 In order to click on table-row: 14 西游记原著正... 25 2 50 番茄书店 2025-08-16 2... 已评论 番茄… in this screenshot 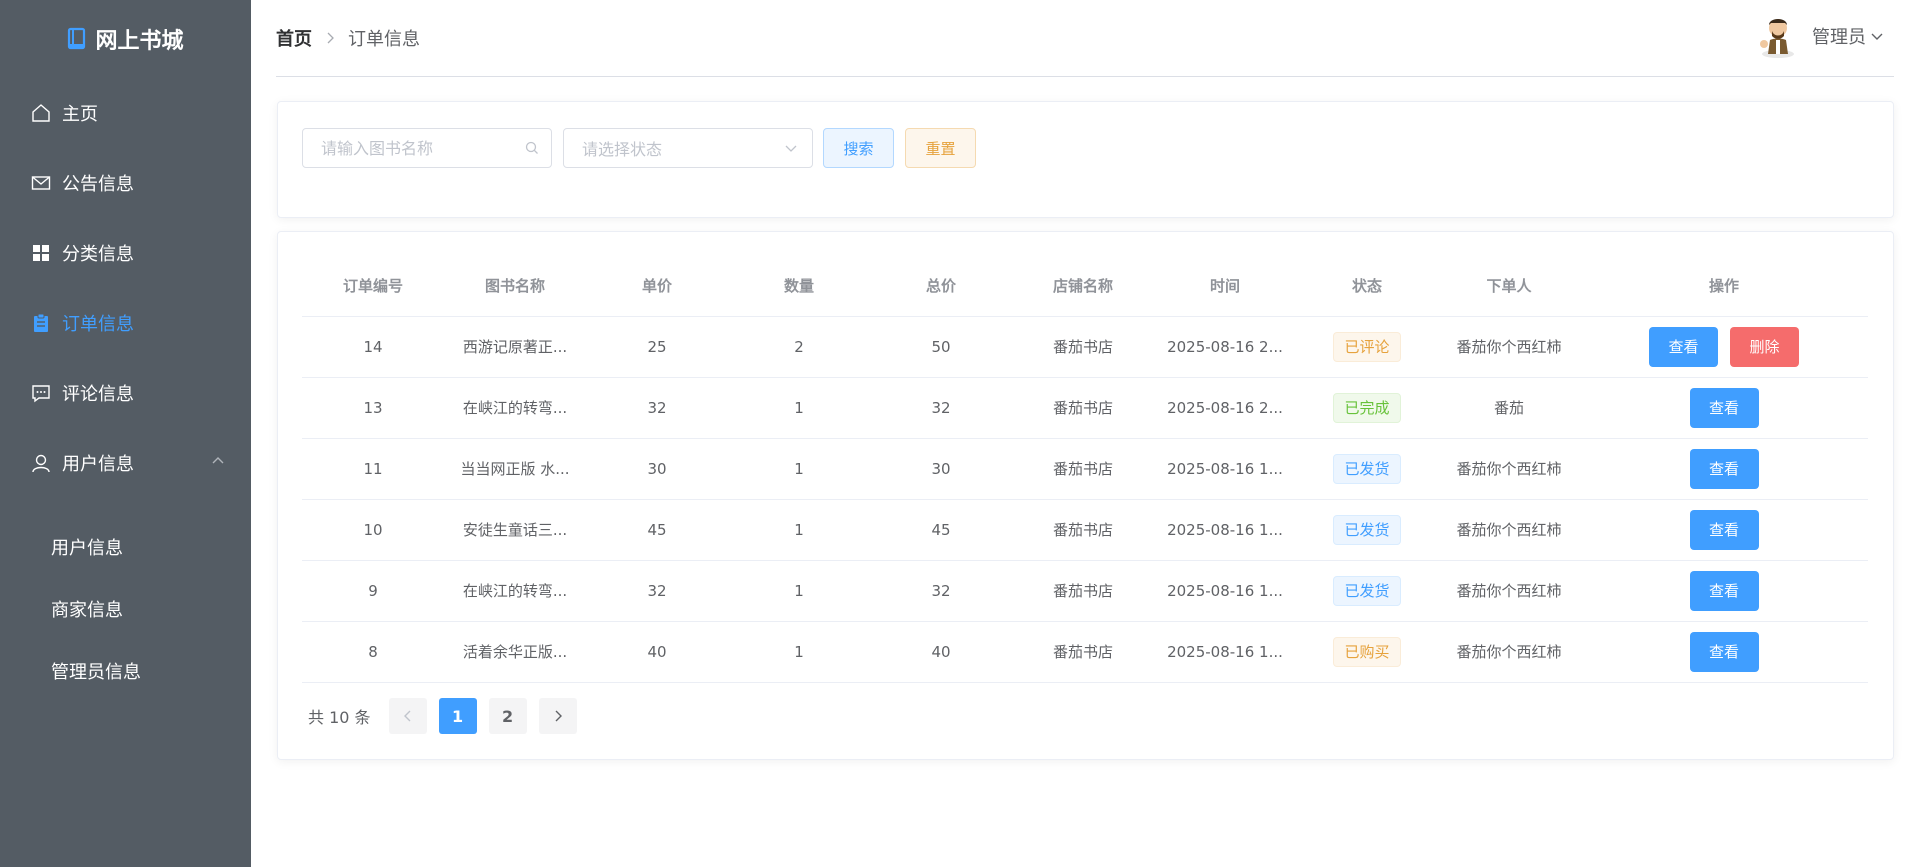, I will do `click(1085, 347)`.